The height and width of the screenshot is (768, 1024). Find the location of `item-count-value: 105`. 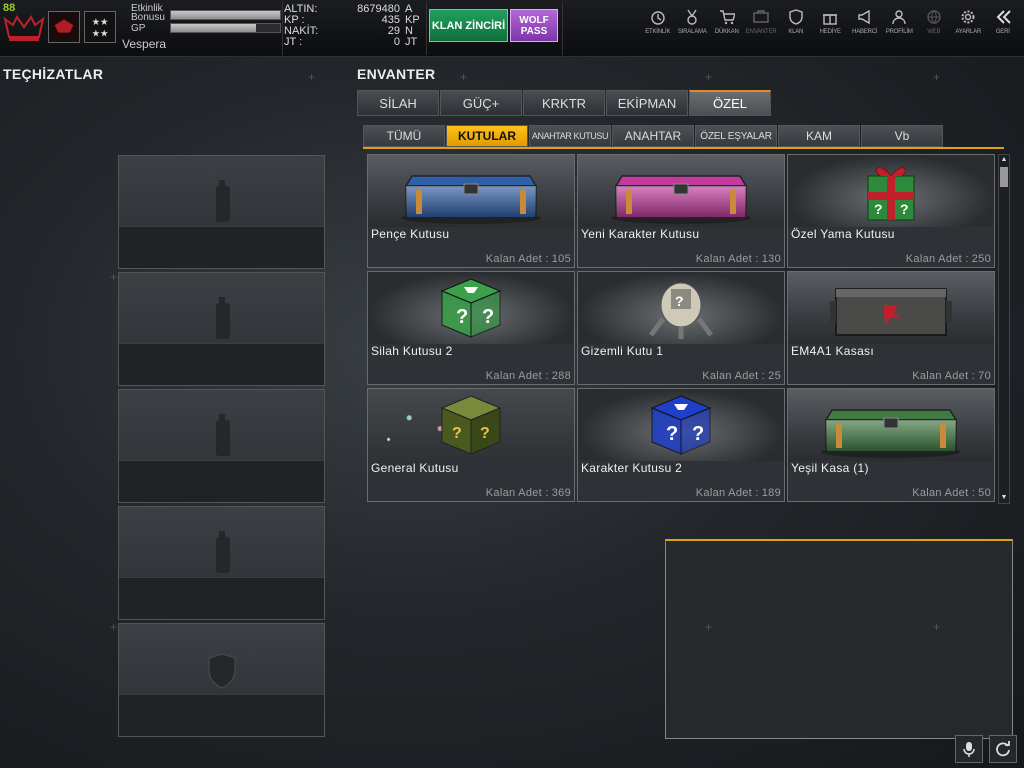

item-count-value: 105 is located at coordinates (561, 259).